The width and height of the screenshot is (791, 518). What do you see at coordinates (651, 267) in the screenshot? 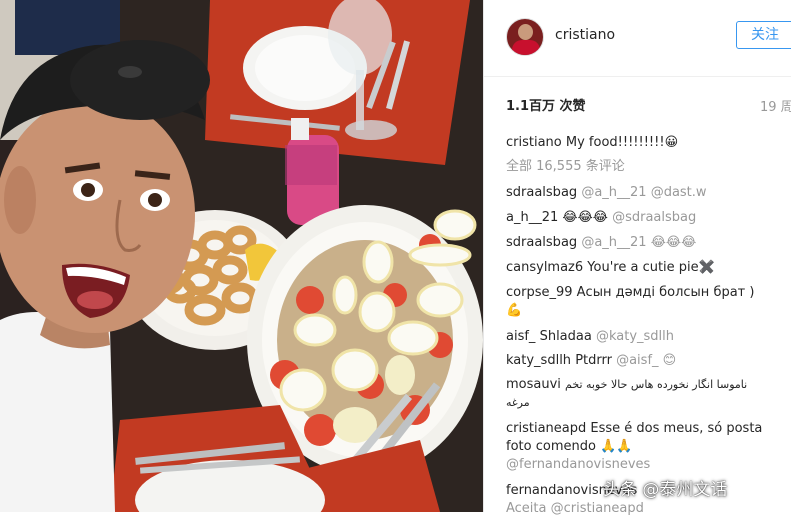
I see `comment-text: You're a cutie pie✖️` at bounding box center [651, 267].